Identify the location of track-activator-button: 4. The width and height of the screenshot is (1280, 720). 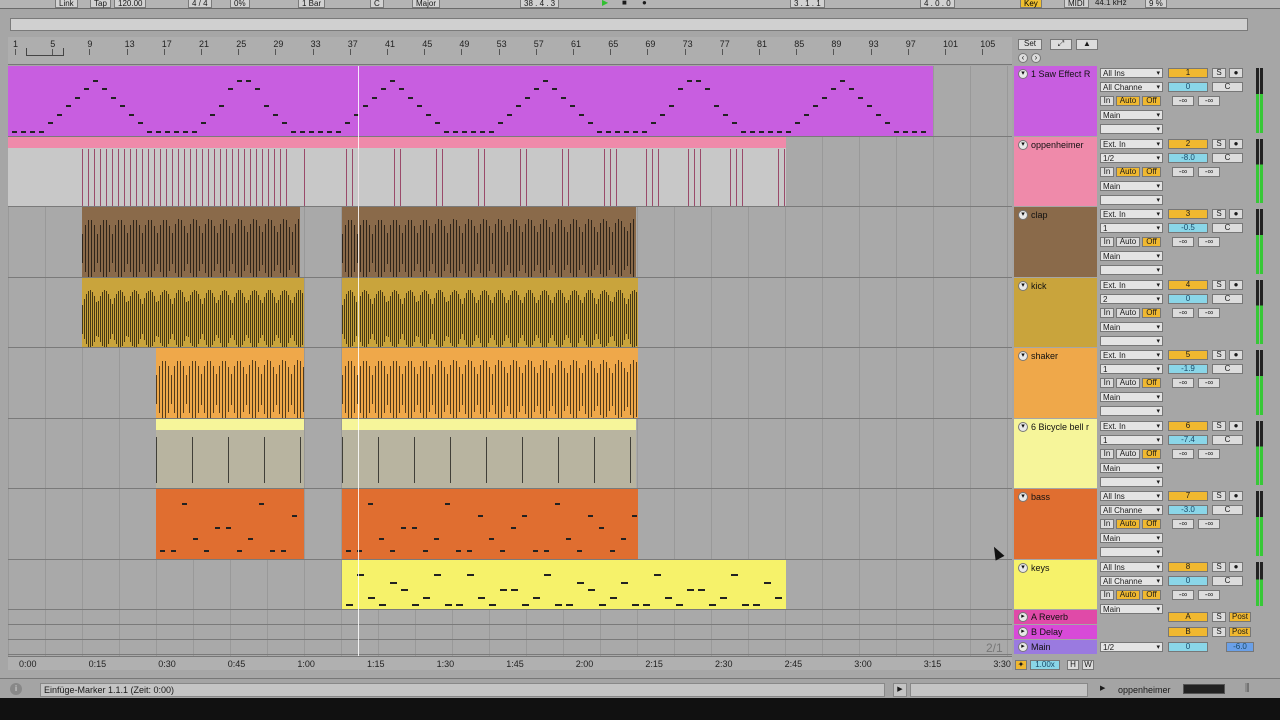
(1188, 285).